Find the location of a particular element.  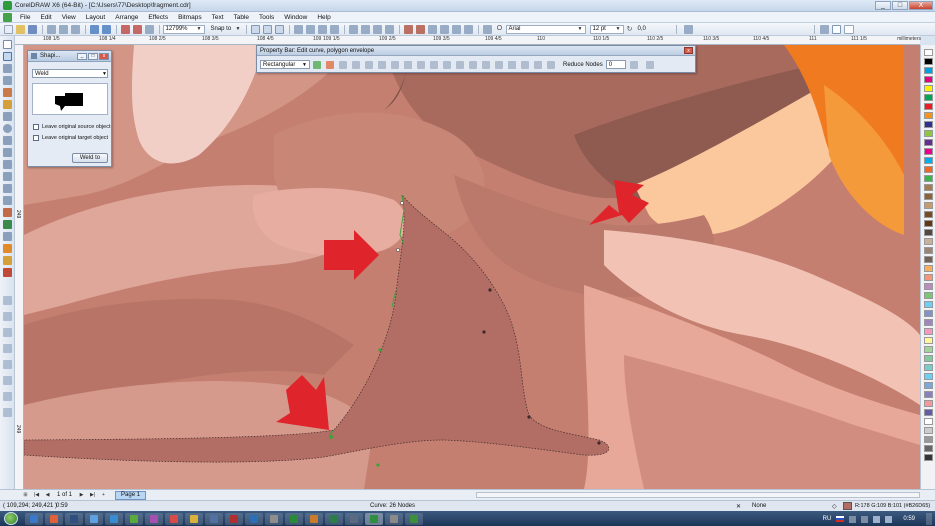

trim-icon is located at coordinates (420, 29).